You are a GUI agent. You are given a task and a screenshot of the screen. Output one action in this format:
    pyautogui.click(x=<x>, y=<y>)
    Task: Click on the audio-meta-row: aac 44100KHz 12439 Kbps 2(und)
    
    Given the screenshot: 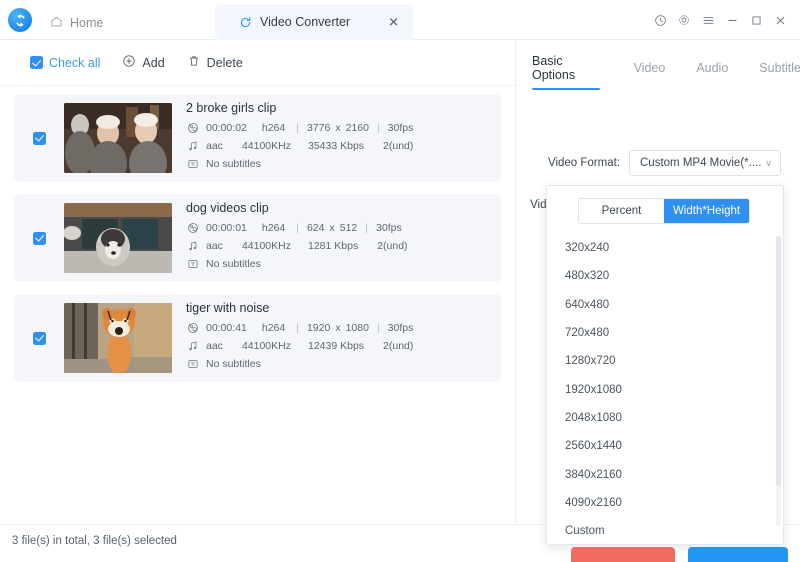 What is the action you would take?
    pyautogui.click(x=343, y=346)
    